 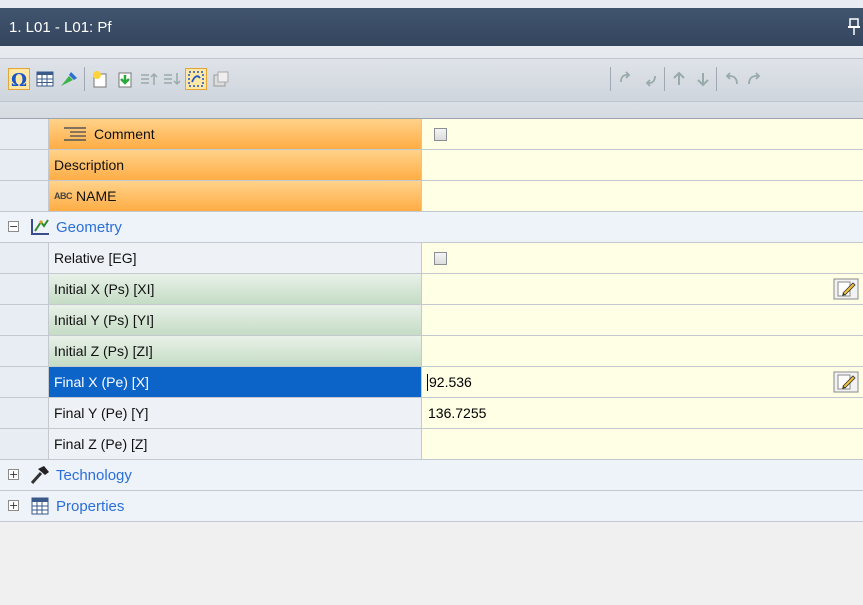 What do you see at coordinates (69, 79) in the screenshot?
I see `draw-icon` at bounding box center [69, 79].